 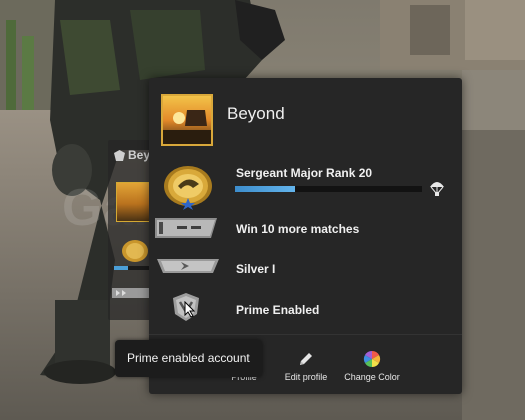 I want to click on objective-label: Win 10 more matches, so click(x=298, y=229).